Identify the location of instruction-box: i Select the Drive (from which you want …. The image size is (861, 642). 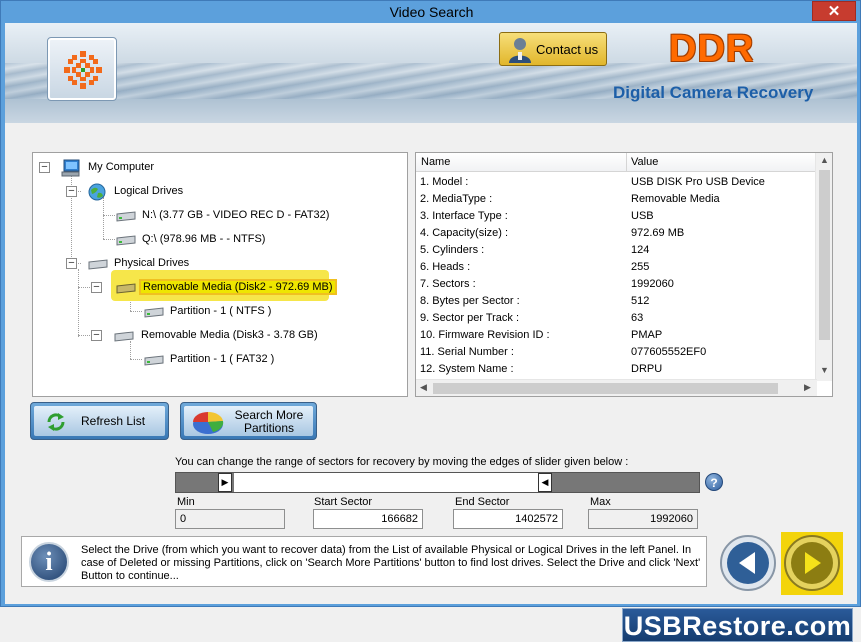
(364, 561).